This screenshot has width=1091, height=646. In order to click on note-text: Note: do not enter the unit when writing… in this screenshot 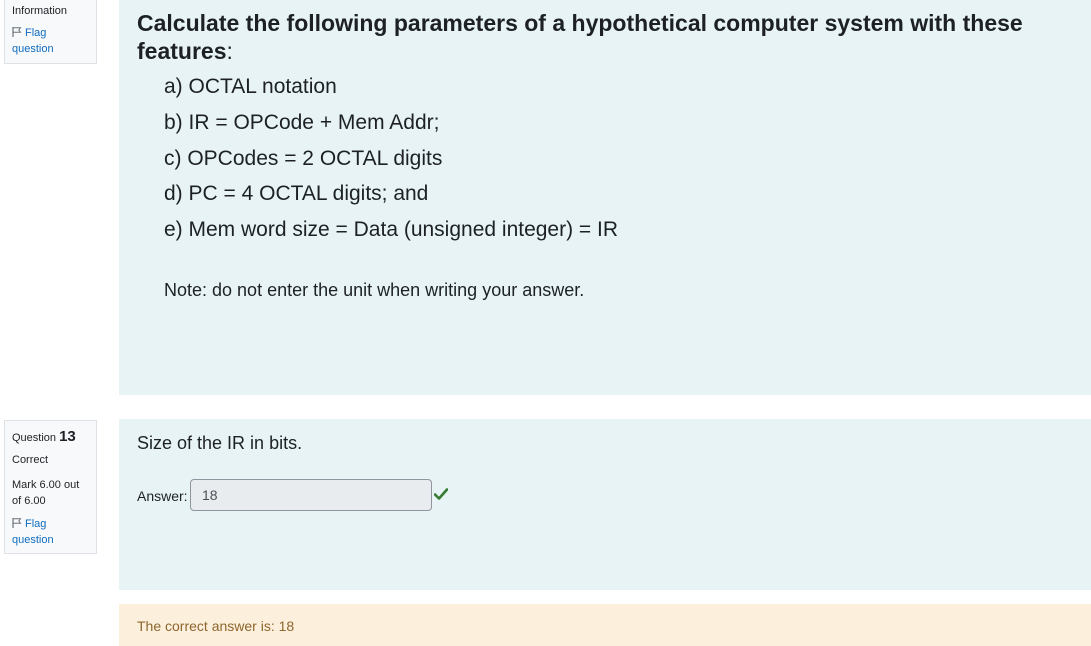, I will do `click(374, 290)`.